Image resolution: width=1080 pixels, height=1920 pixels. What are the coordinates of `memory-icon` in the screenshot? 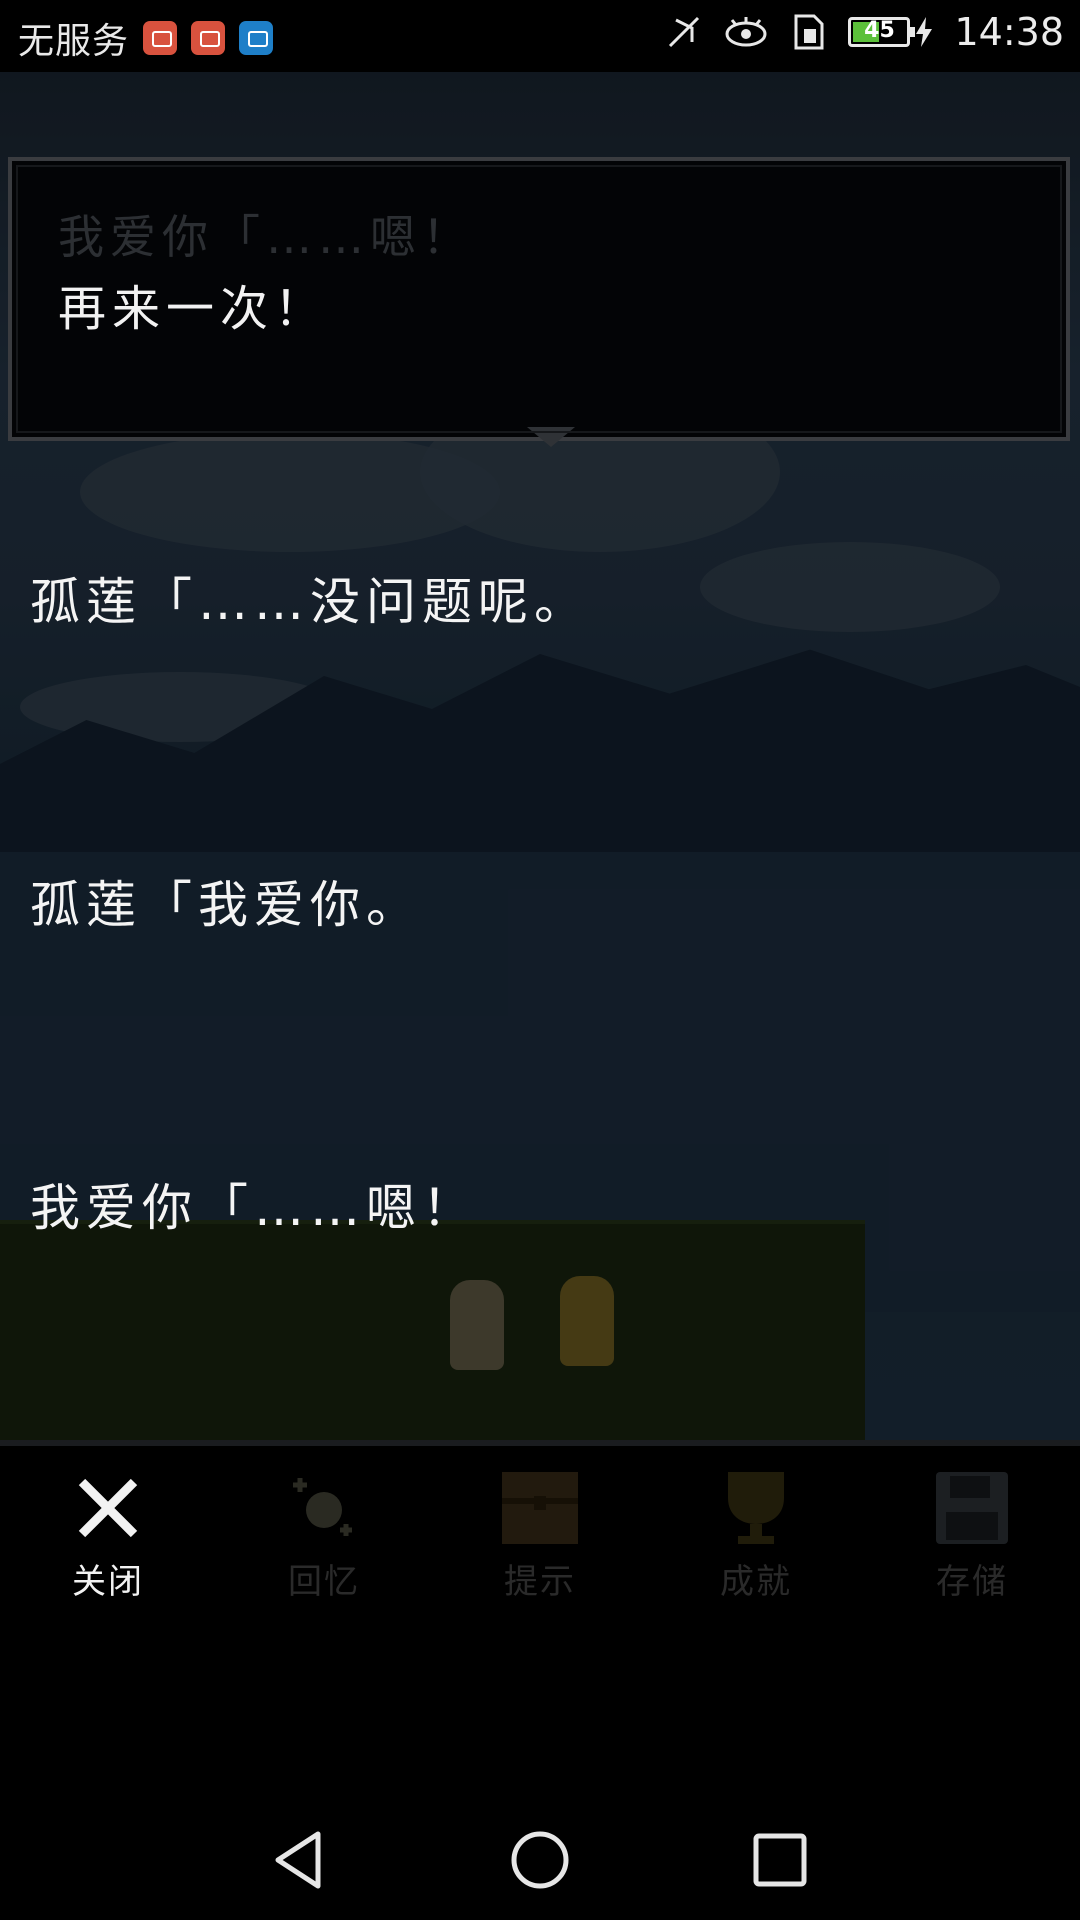 It's located at (324, 1508).